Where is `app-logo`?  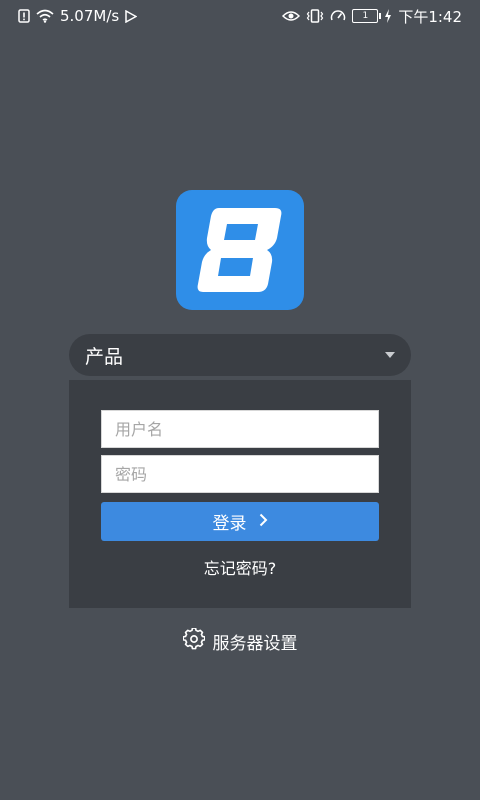 app-logo is located at coordinates (240, 250).